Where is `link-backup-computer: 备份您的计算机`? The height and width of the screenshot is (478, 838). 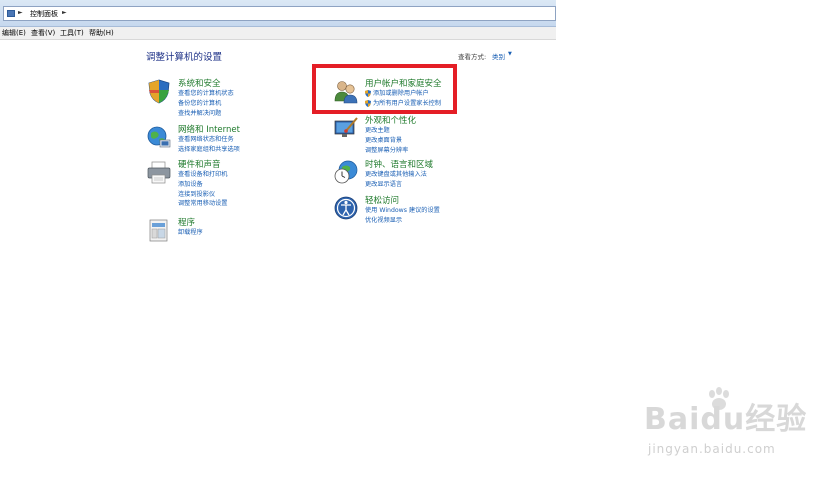 link-backup-computer: 备份您的计算机 is located at coordinates (206, 104).